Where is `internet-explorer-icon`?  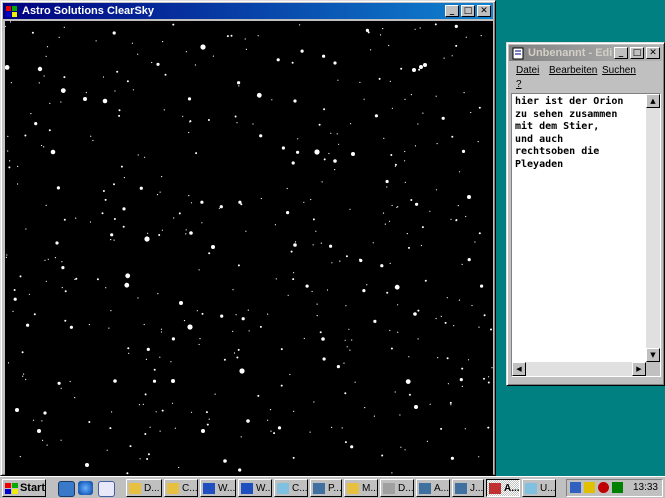
internet-explorer-icon is located at coordinates (85, 488).